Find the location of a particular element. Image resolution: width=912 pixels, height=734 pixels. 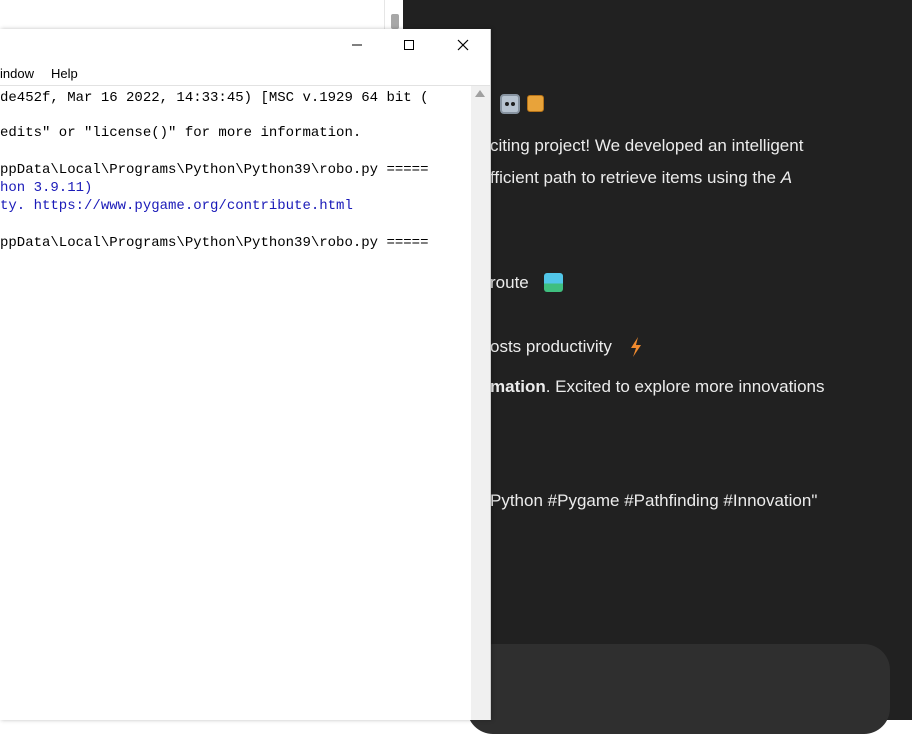

chat-text: osts productivity is located at coordinates (551, 346).